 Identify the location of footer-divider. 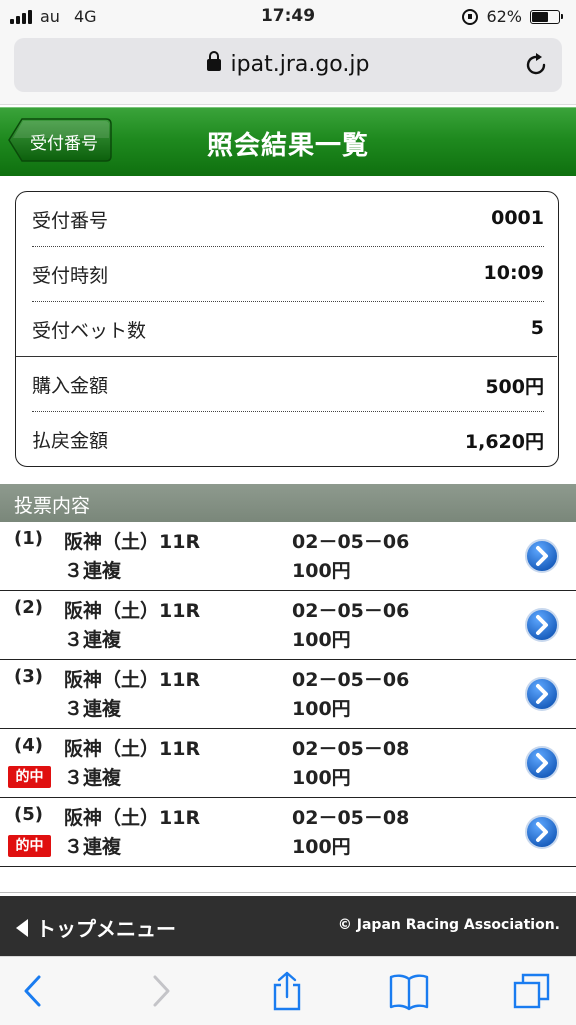
(288, 892).